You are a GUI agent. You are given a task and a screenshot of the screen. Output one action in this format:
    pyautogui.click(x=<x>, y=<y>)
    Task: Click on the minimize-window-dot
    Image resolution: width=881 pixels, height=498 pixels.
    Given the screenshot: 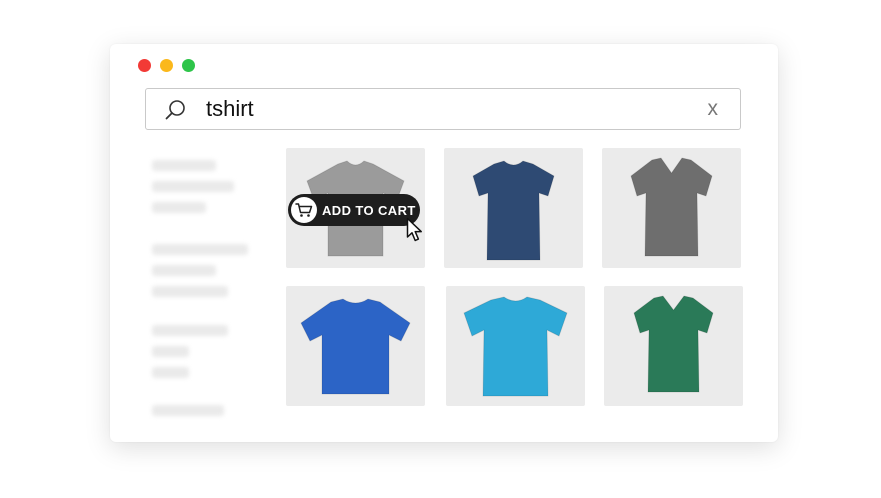 What is the action you would take?
    pyautogui.click(x=166, y=65)
    